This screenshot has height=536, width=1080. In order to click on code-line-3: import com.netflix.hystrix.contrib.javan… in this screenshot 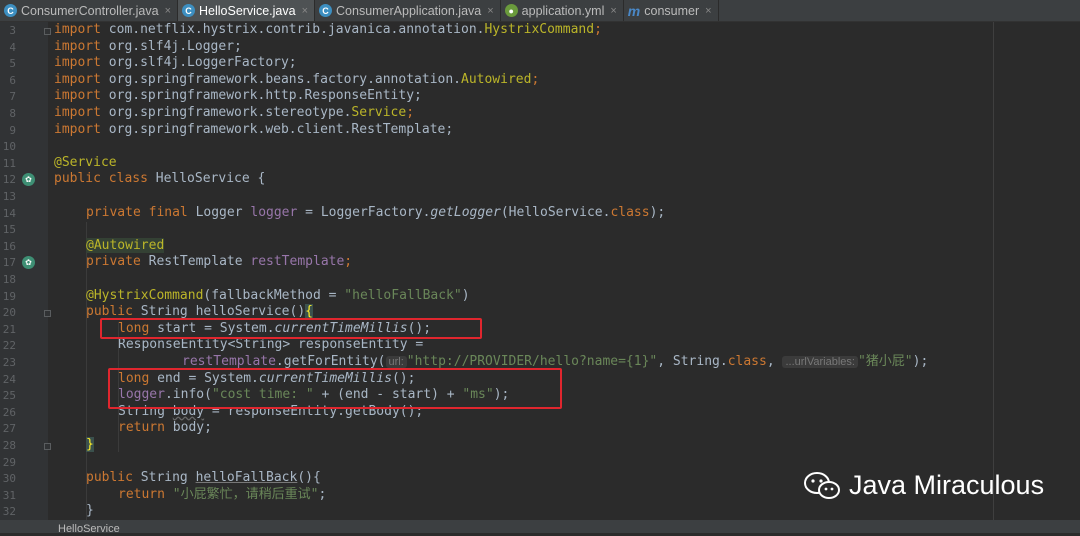, I will do `click(328, 29)`.